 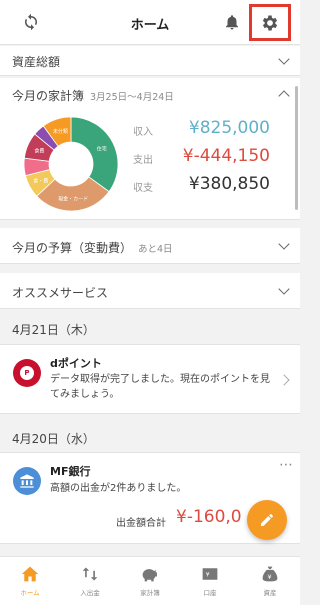 I want to click on tab-assets: ¥ 資産, so click(x=270, y=581).